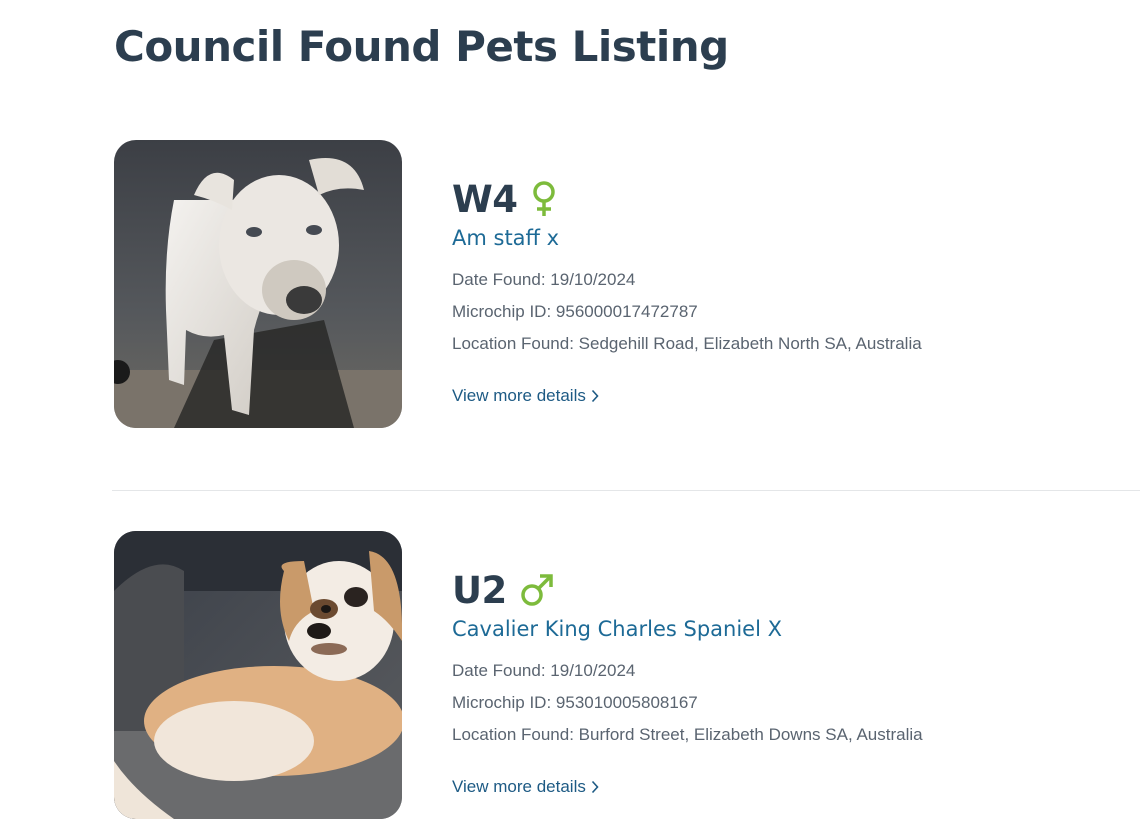  I want to click on page-title: Council Found Pets Listing, so click(421, 46).